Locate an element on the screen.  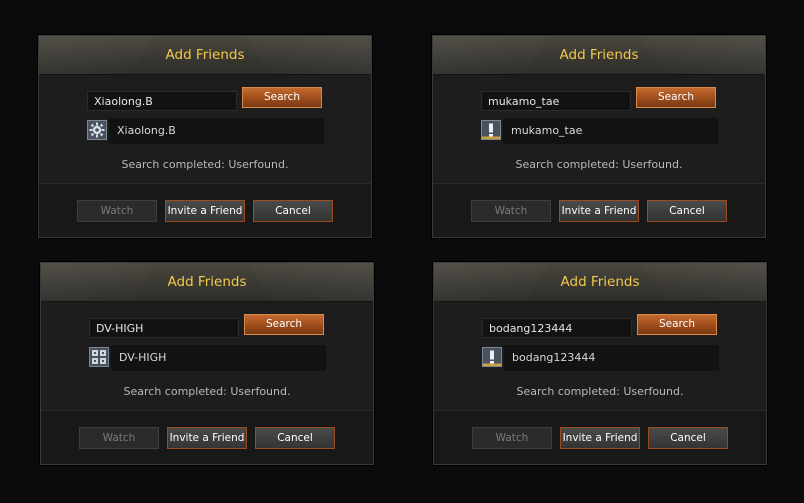
search-result-row: mukamo_tae is located at coordinates (599, 131).